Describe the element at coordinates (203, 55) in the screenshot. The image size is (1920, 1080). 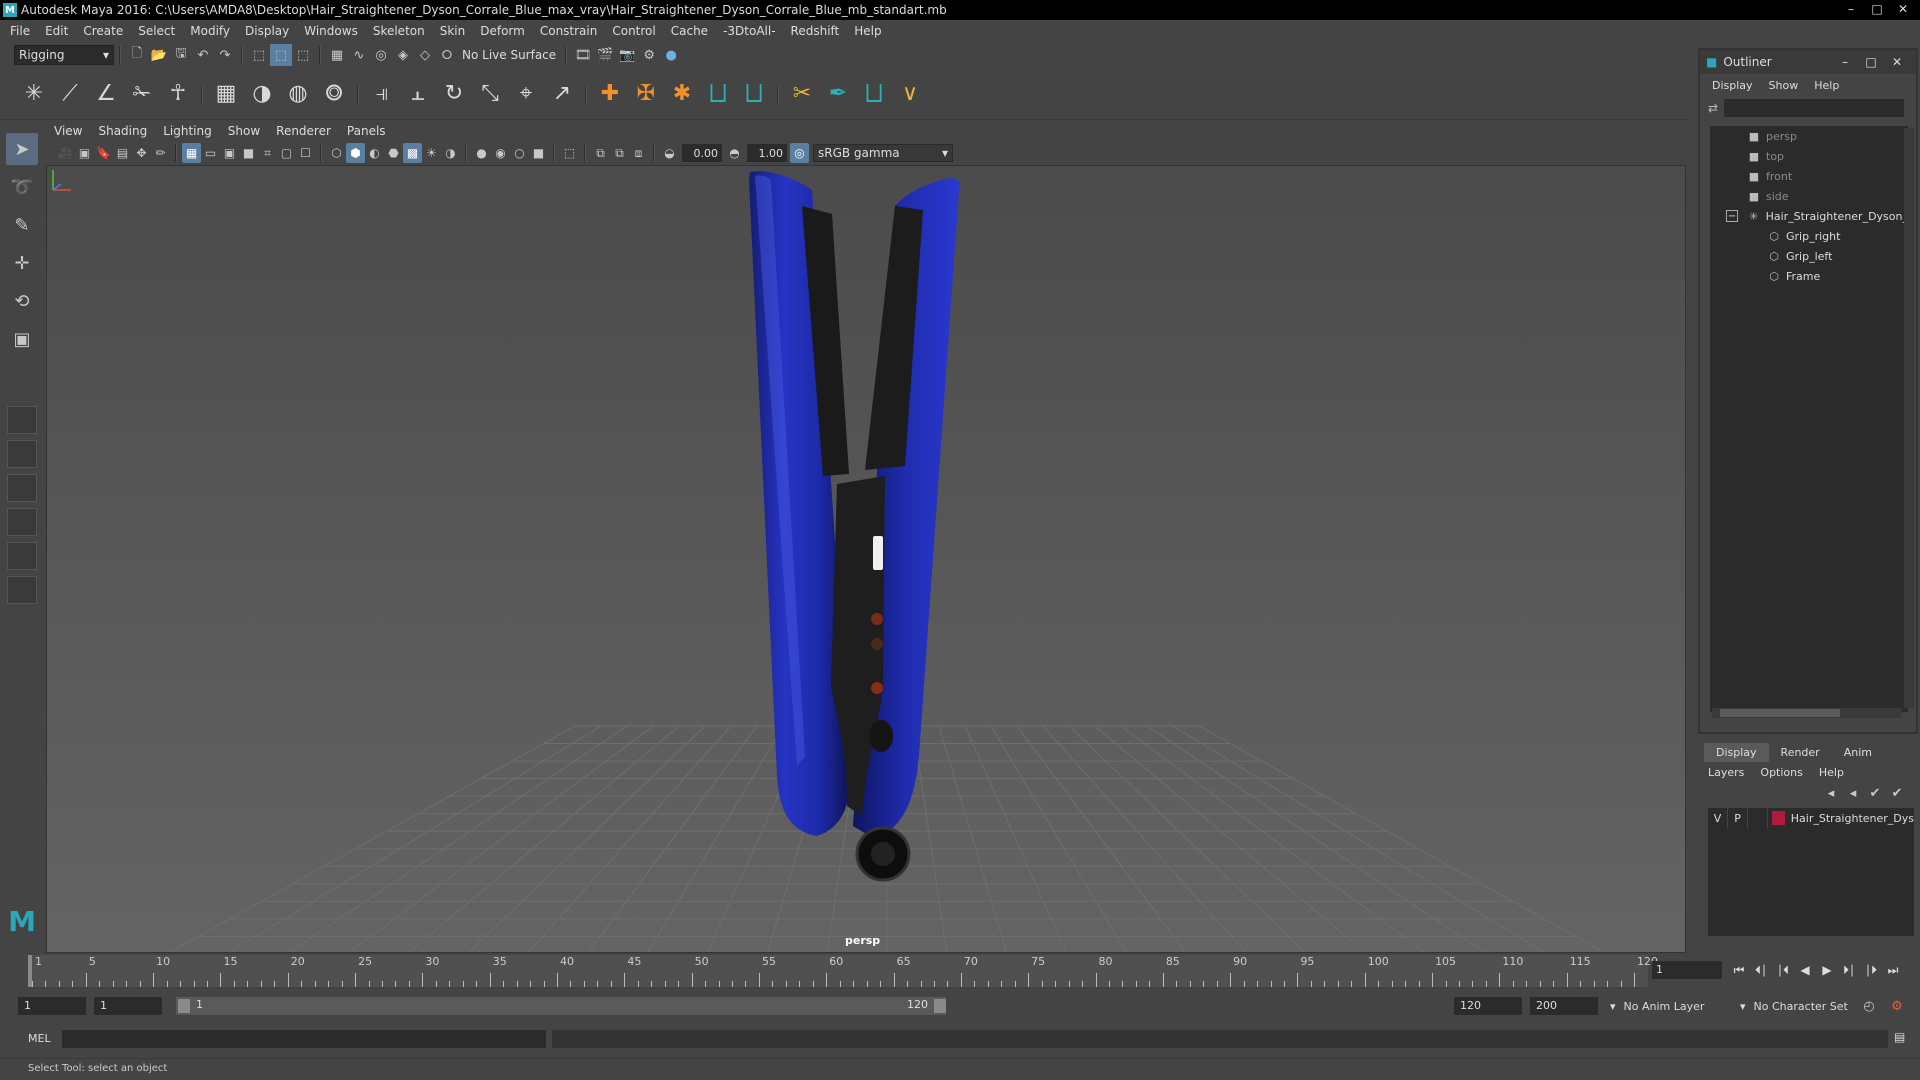
I see `undo-icon: ↶` at that location.